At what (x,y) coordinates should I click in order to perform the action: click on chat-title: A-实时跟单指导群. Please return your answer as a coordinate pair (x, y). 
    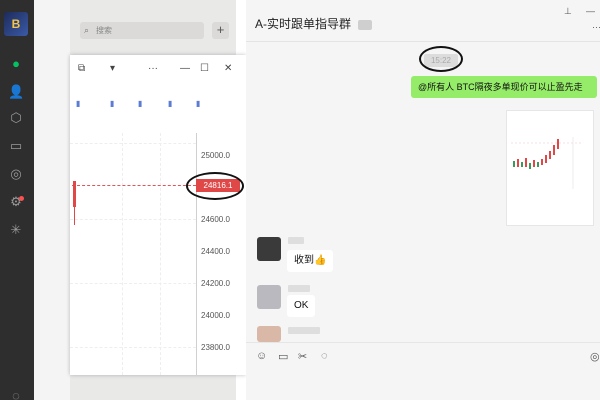
    Looking at the image, I should click on (314, 23).